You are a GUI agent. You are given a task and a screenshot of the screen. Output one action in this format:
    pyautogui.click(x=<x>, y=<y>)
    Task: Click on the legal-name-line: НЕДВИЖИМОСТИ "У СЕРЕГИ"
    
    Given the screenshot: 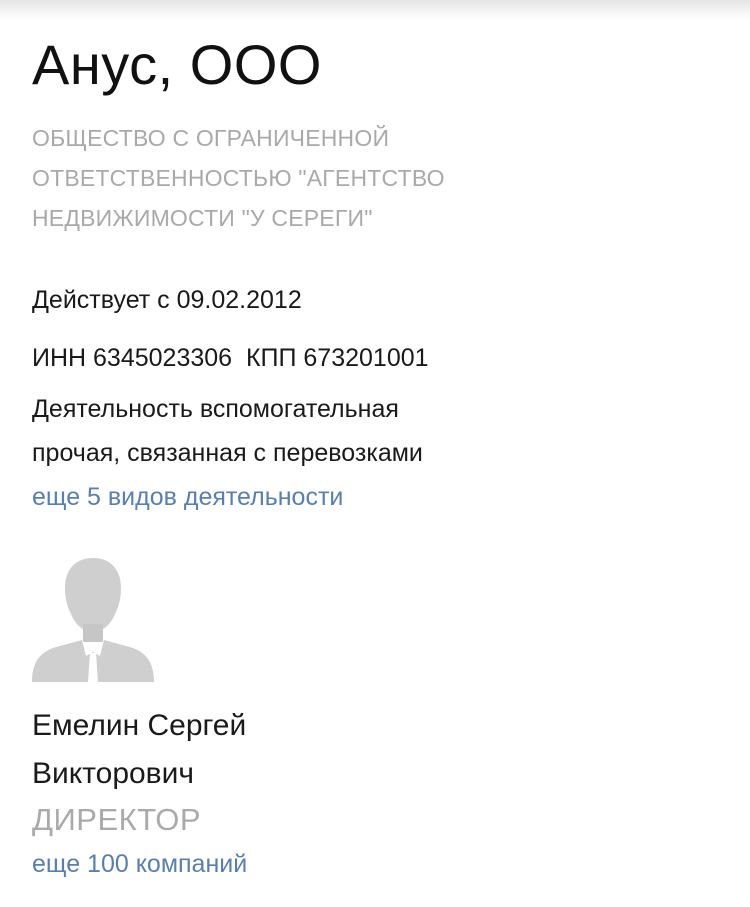 What is the action you would take?
    pyautogui.click(x=202, y=218)
    